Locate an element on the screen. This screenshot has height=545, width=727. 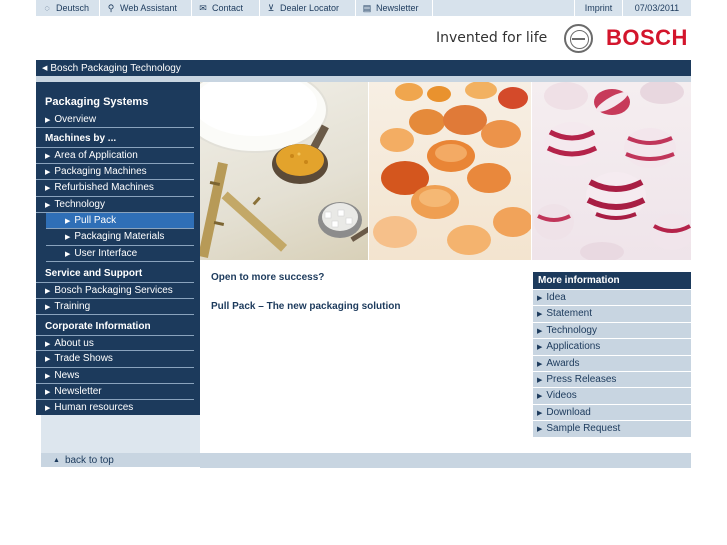
hero-image-wrapped-candies is located at coordinates (611, 171).